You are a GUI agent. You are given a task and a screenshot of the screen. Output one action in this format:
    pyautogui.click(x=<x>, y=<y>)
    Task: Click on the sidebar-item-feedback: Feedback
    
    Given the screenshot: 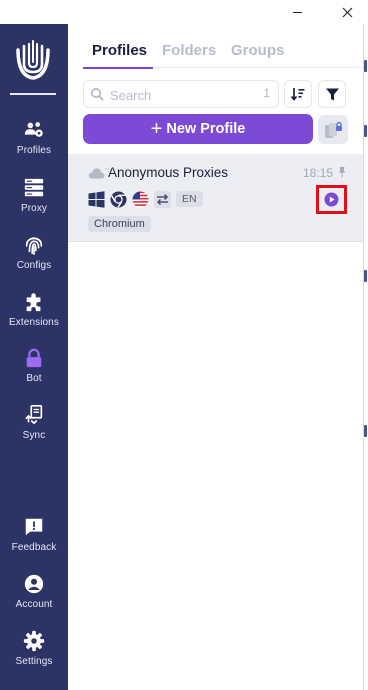 What is the action you would take?
    pyautogui.click(x=34, y=541)
    